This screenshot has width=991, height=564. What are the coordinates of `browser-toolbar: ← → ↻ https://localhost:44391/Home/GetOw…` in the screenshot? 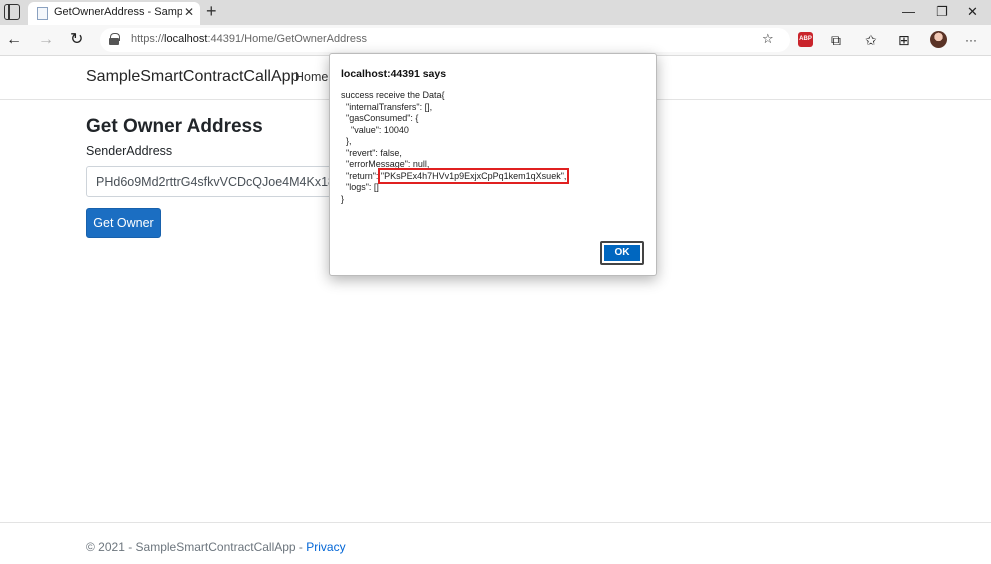 It's located at (495, 40).